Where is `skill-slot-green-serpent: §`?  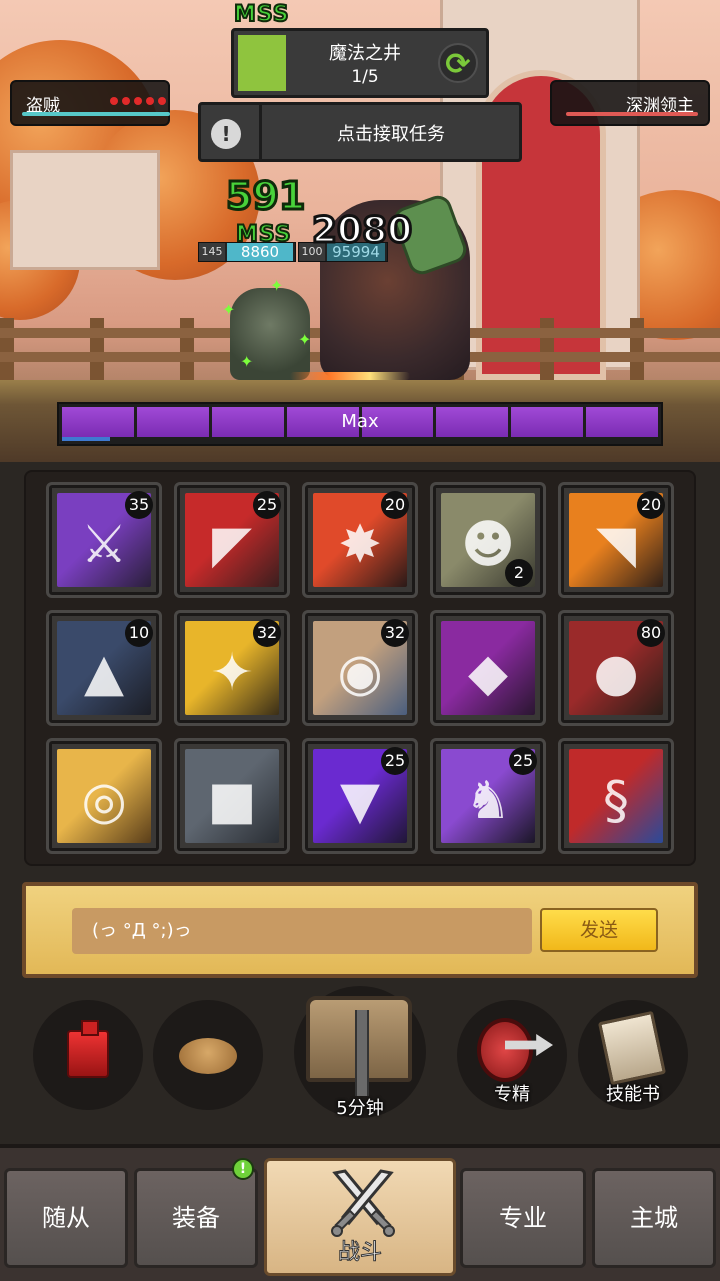
skill-slot-green-serpent: § is located at coordinates (616, 796).